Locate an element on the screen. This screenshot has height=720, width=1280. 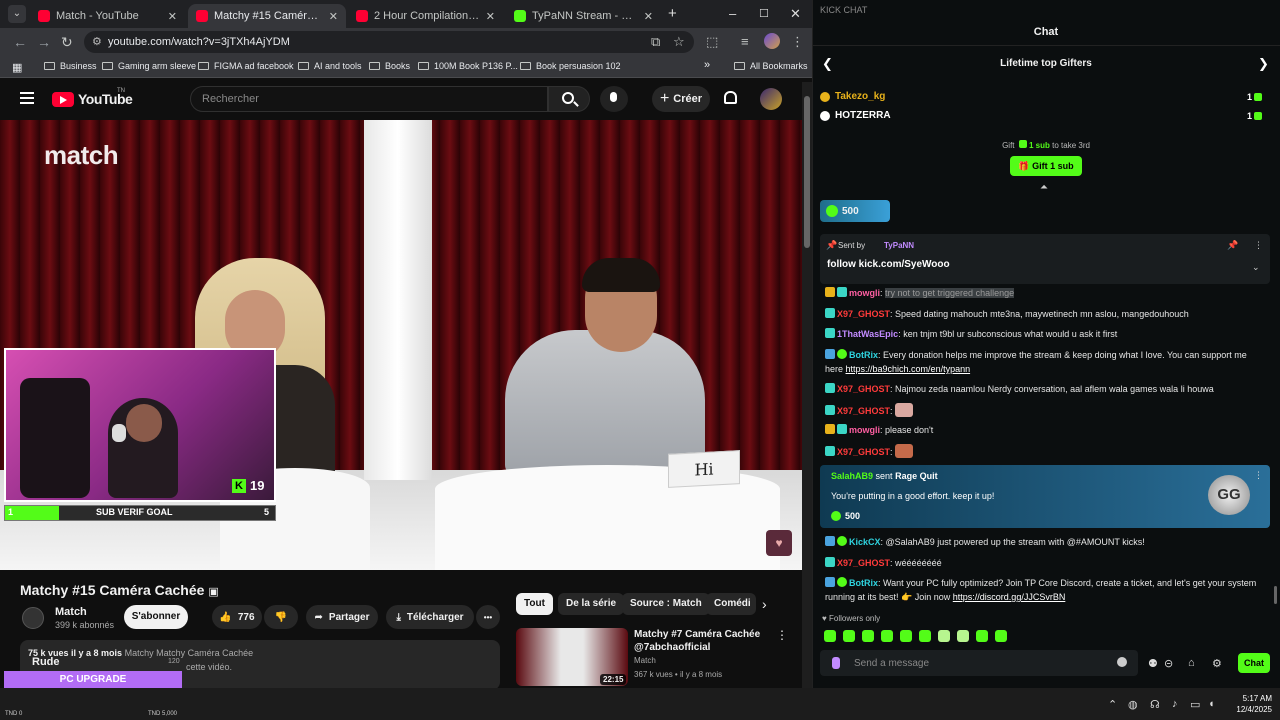
back-arrow-icon: ← is located at coordinates (20, 42).